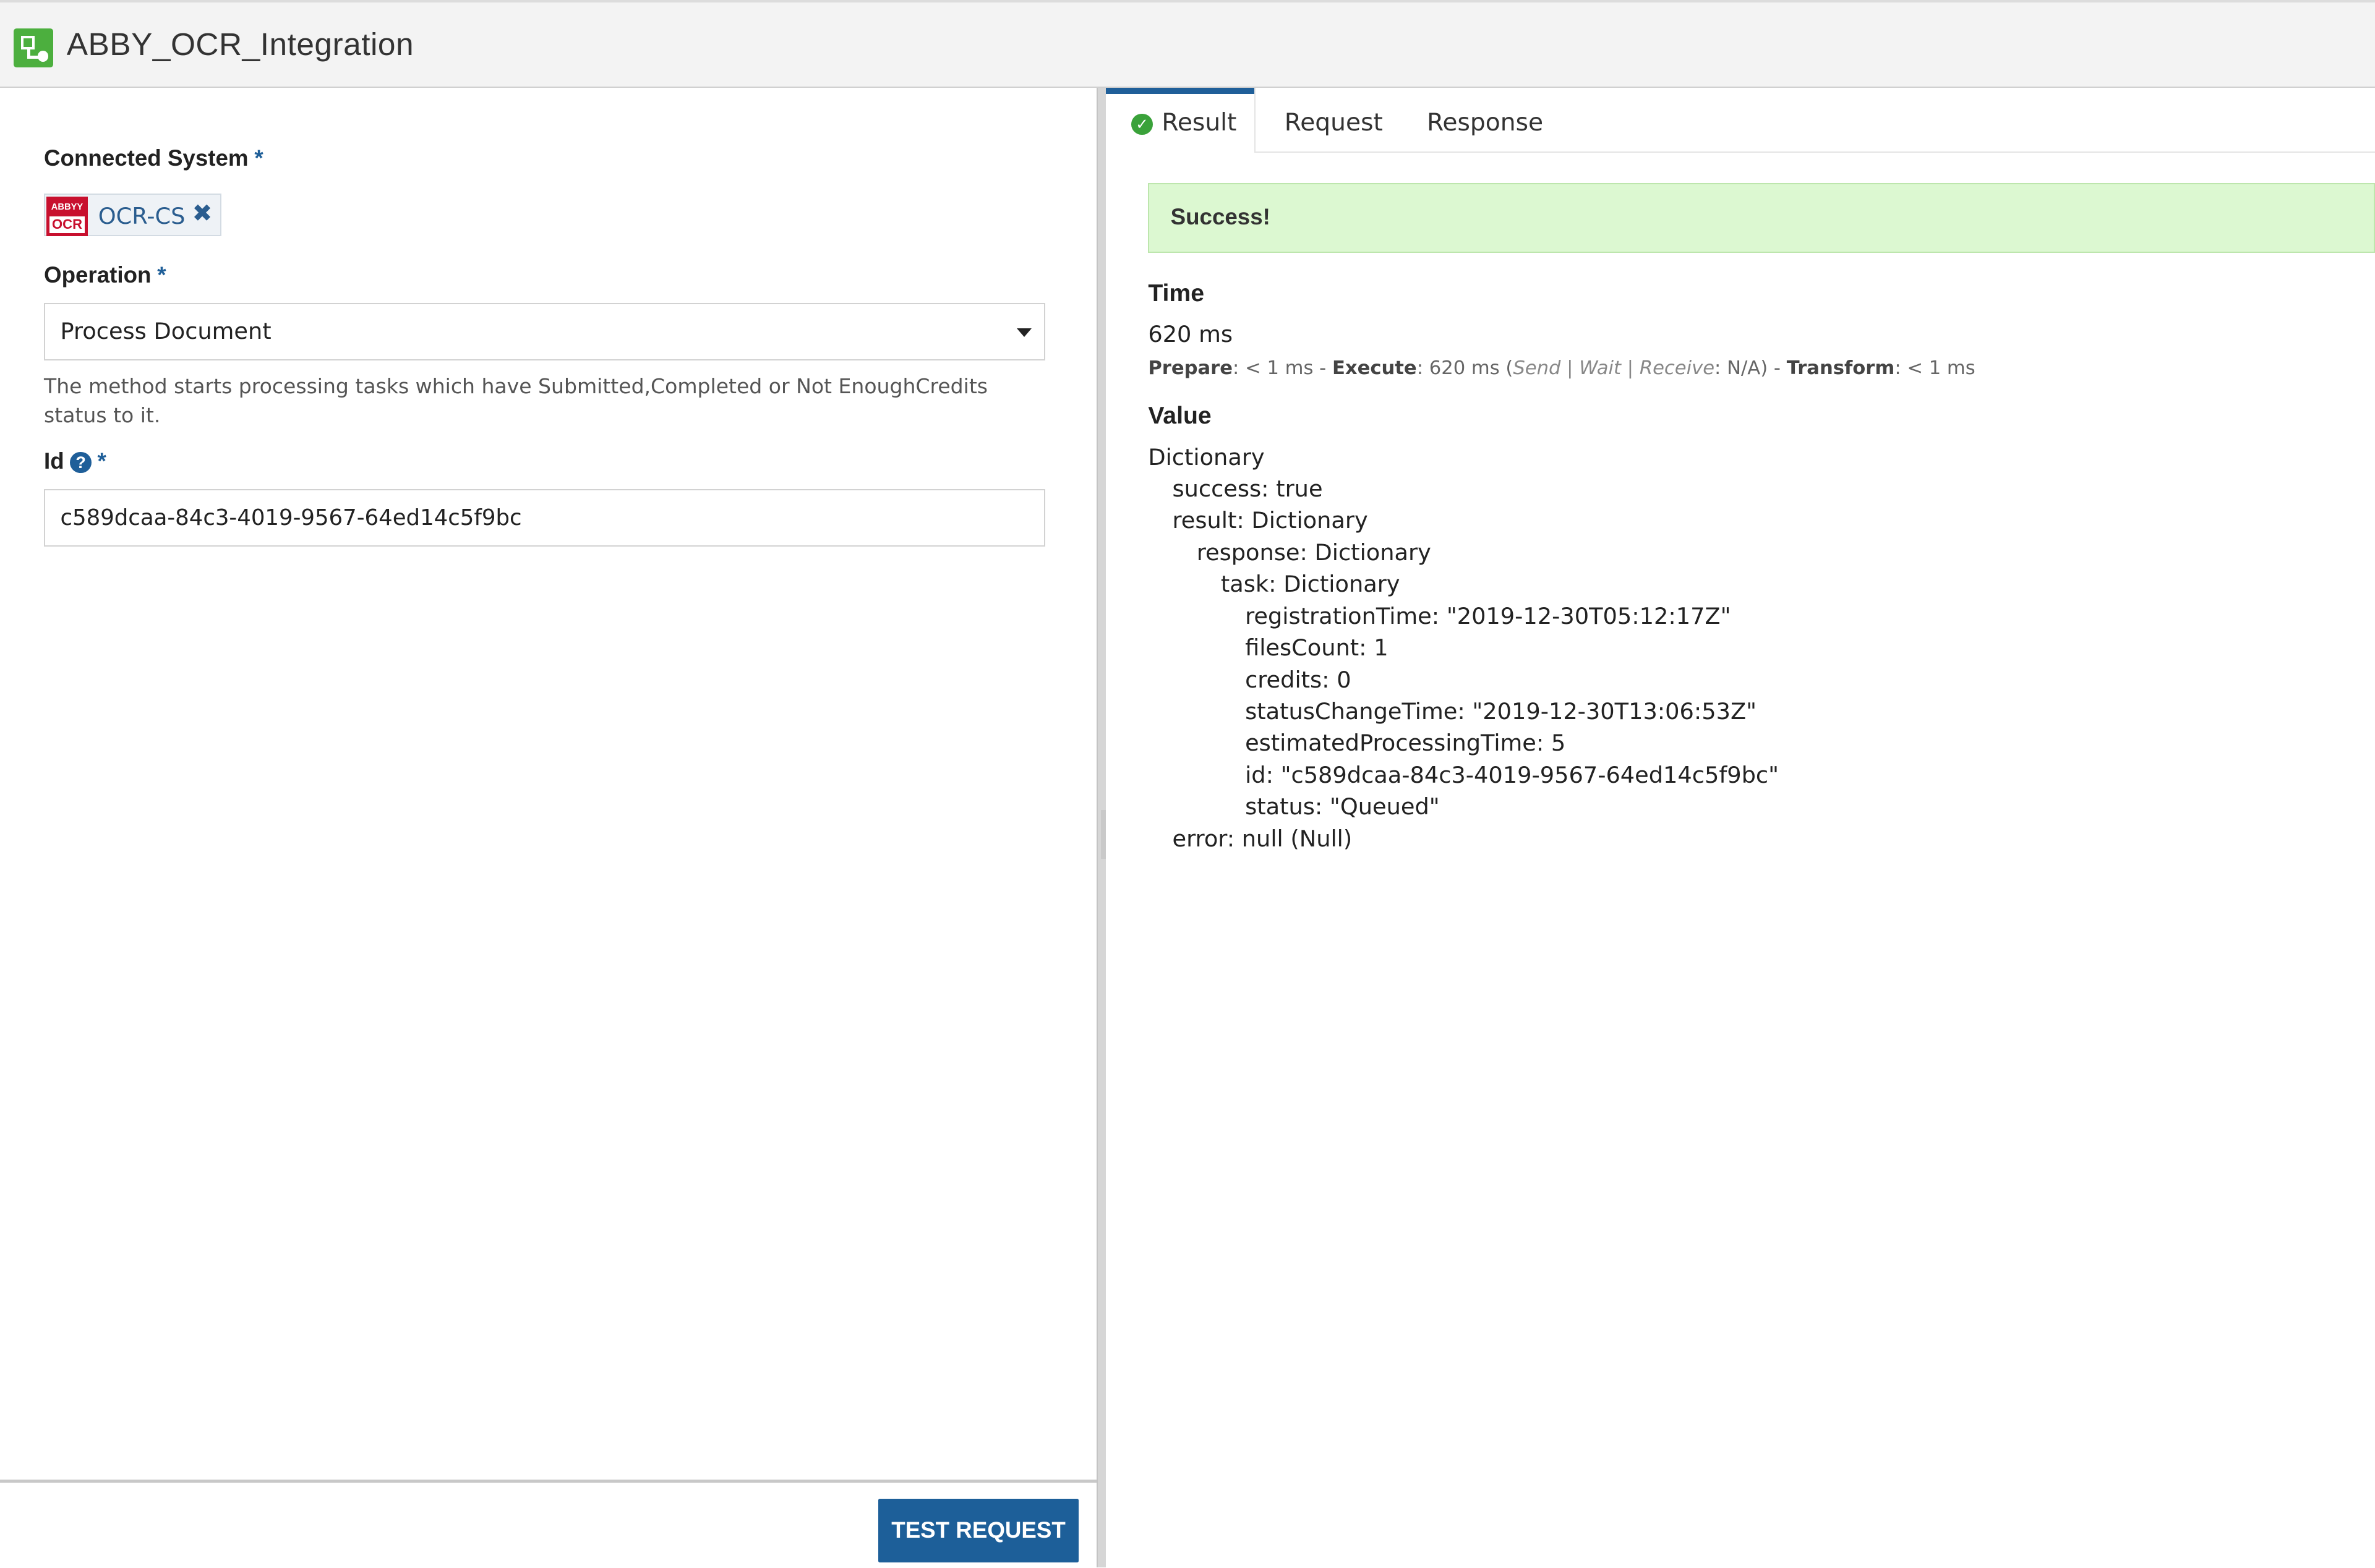  Describe the element at coordinates (1740, 120) in the screenshot. I see `result-tabs: ✓ Result Request Response` at that location.